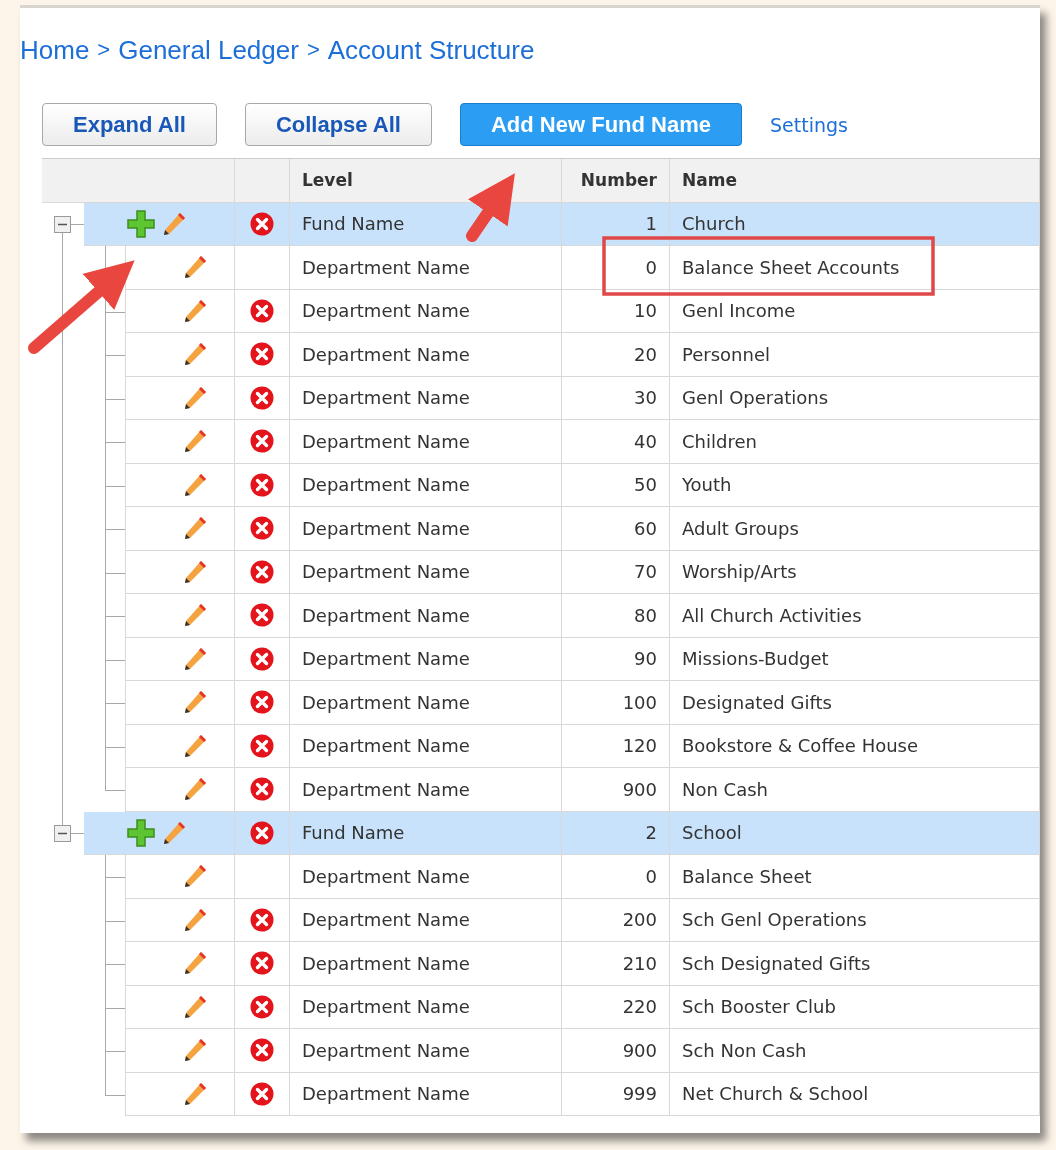 The height and width of the screenshot is (1150, 1056). I want to click on table-cell-text: Sch Designated Gifts, so click(776, 963).